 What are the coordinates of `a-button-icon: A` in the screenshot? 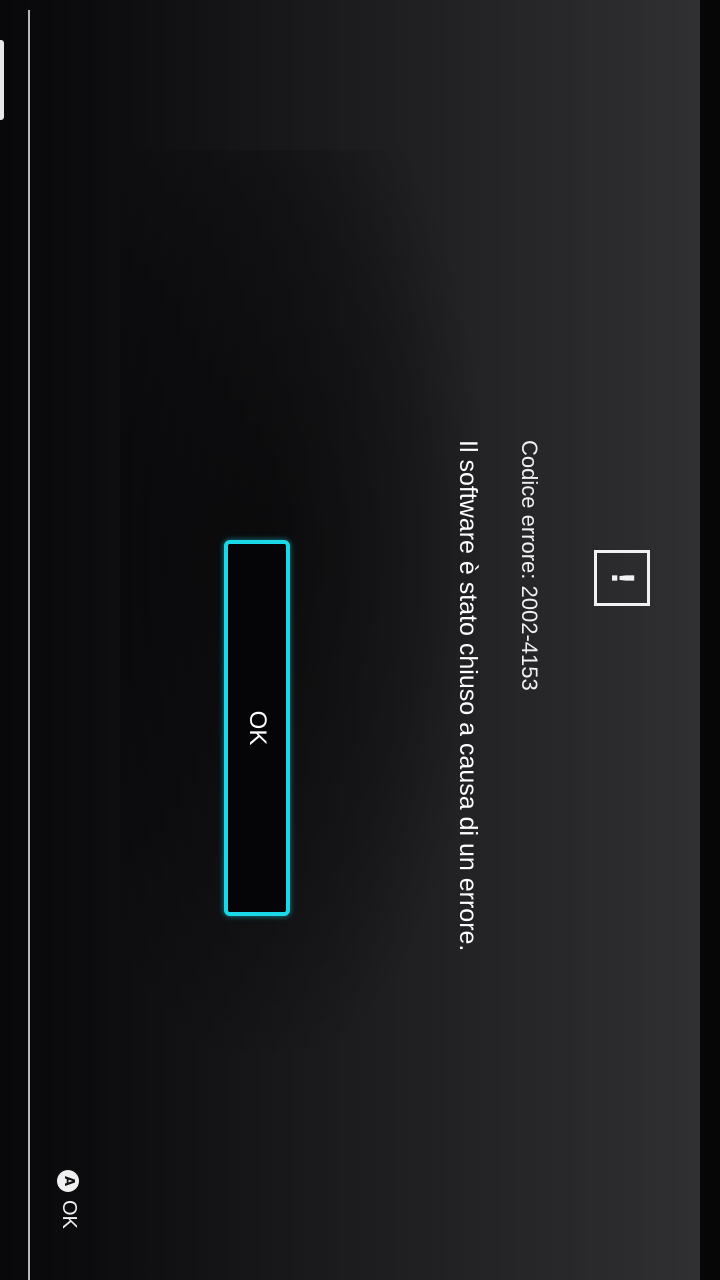 It's located at (68, 1181).